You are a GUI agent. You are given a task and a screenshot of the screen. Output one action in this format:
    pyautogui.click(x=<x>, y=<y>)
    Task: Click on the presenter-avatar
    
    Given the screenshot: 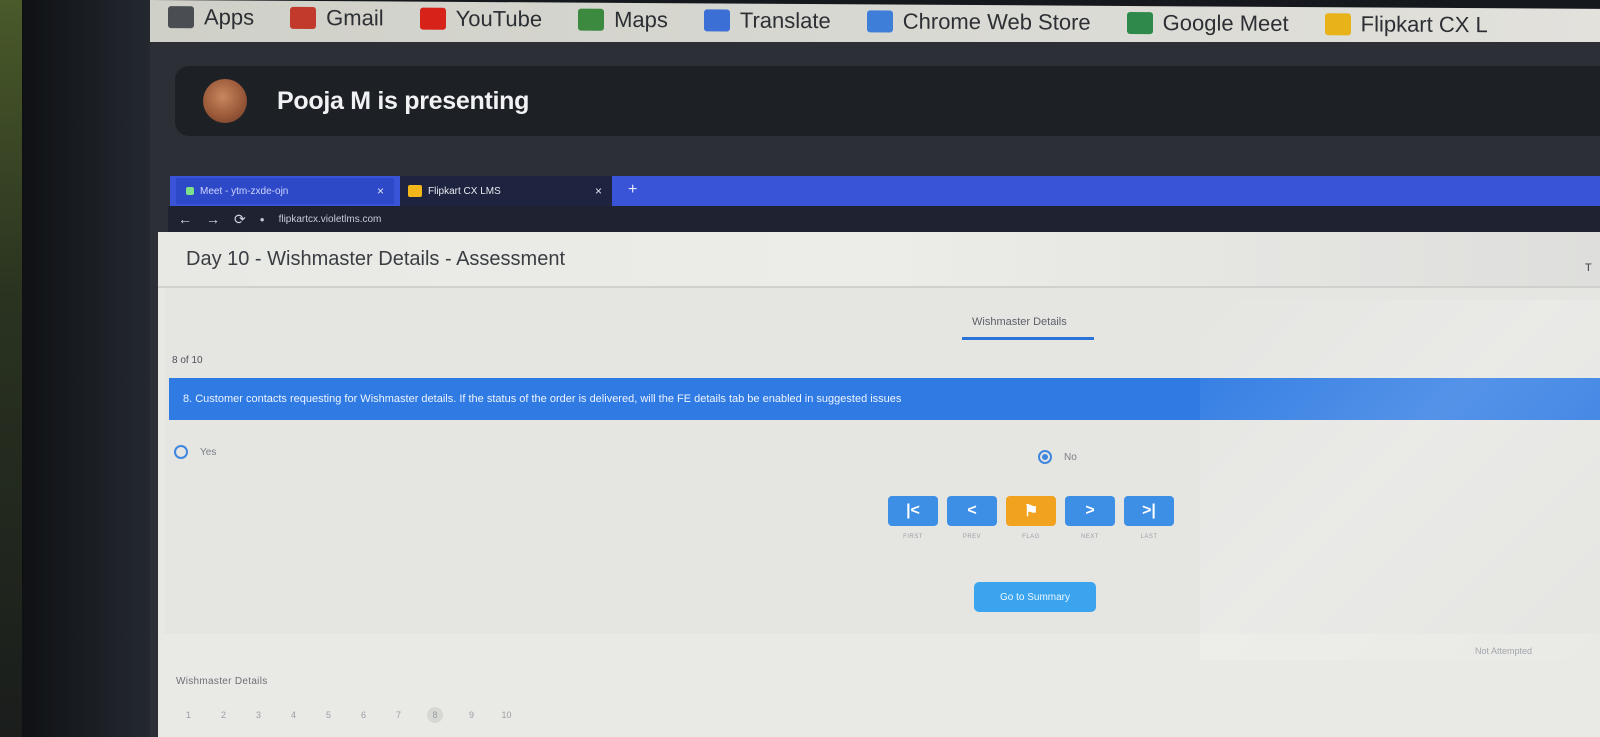 What is the action you would take?
    pyautogui.click(x=225, y=101)
    